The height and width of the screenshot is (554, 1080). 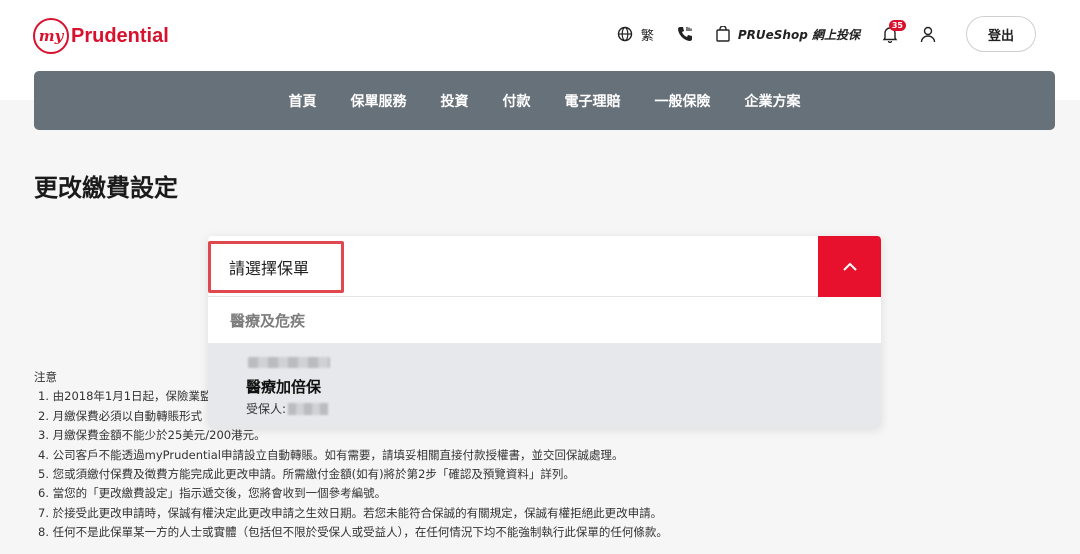 I want to click on policy-select-placeholder: 請選擇保單, so click(x=276, y=267).